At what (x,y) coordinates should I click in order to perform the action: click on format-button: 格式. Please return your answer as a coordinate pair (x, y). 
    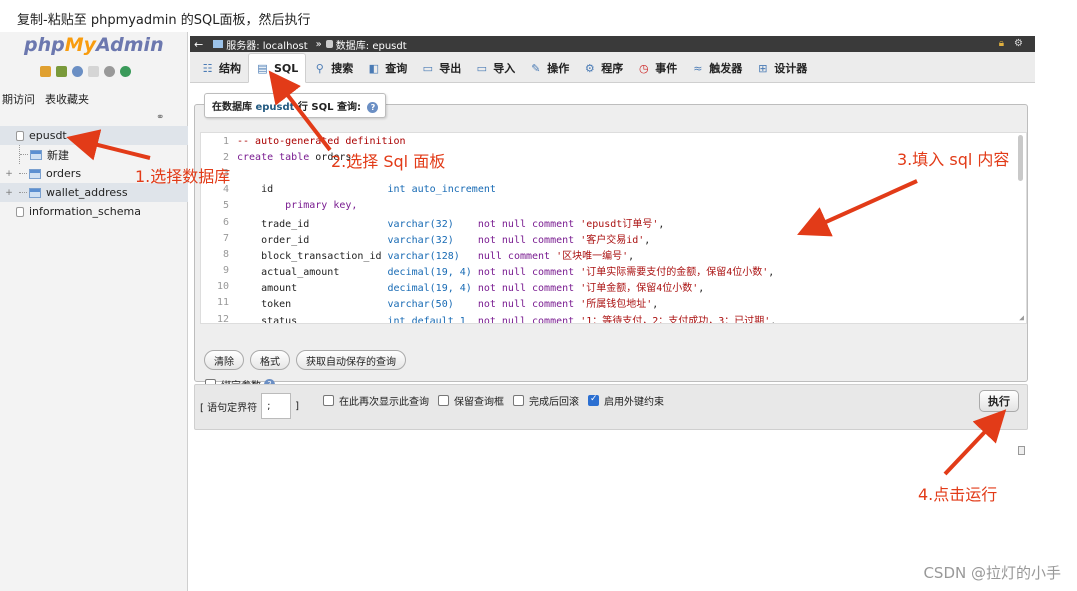
    Looking at the image, I should click on (270, 360).